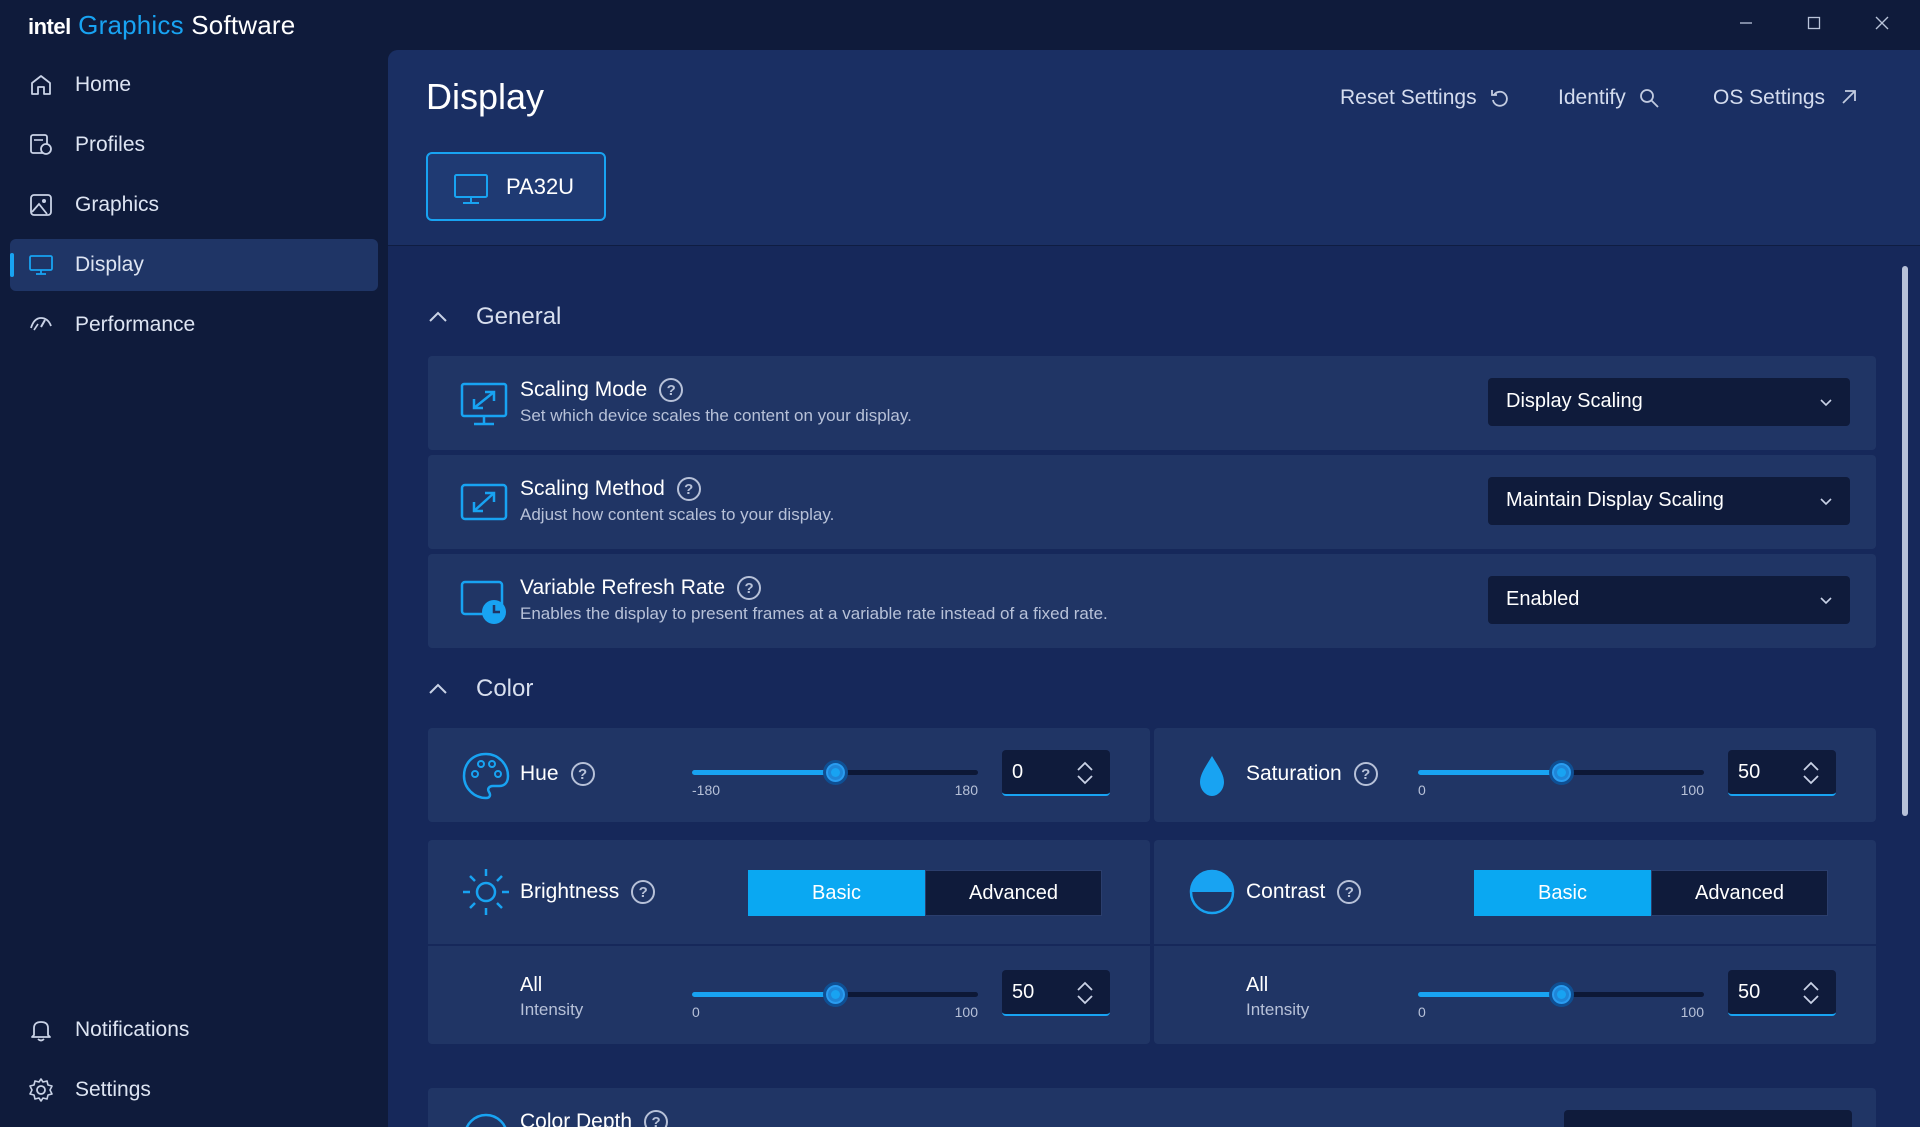 This screenshot has height=1127, width=1920. Describe the element at coordinates (486, 1120) in the screenshot. I see `color-depth-icon` at that location.